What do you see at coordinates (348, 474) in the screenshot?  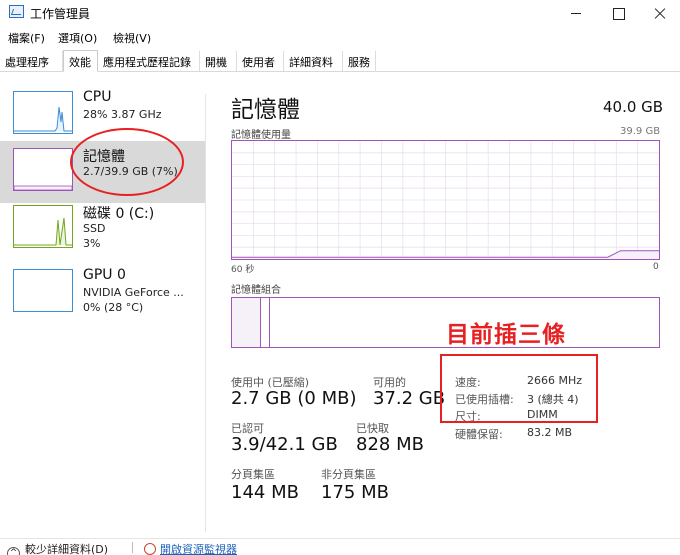 I see `nonpaged-pool-label: 非分頁集區` at bounding box center [348, 474].